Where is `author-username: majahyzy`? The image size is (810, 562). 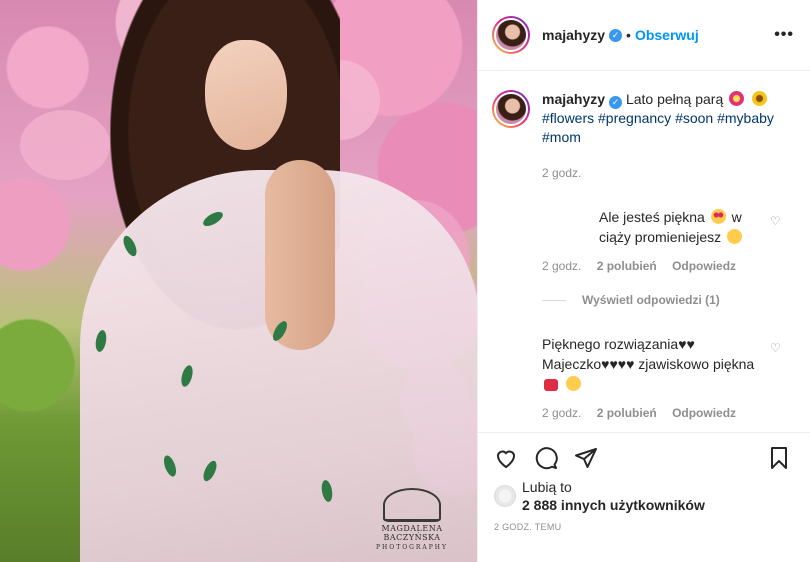
author-username: majahyzy is located at coordinates (573, 35).